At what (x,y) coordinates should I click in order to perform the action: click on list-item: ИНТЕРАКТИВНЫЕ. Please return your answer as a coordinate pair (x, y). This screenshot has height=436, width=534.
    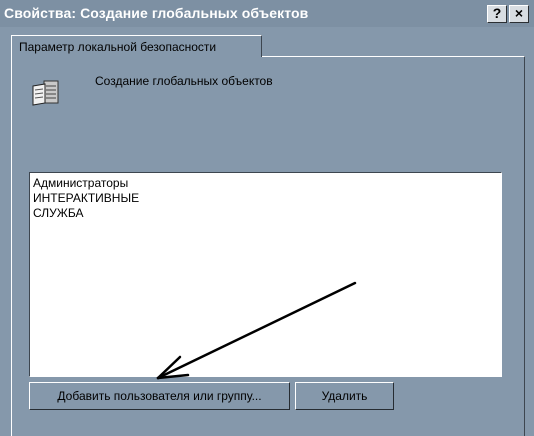
    Looking at the image, I should click on (86, 198).